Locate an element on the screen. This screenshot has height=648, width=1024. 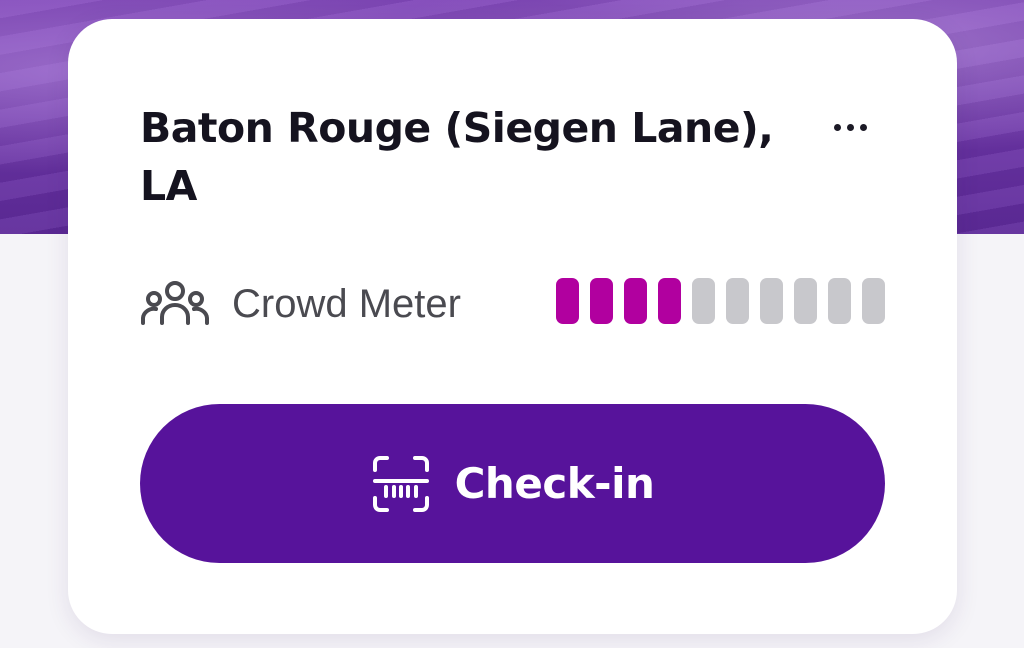
more-horizontal-icon is located at coordinates (850, 127).